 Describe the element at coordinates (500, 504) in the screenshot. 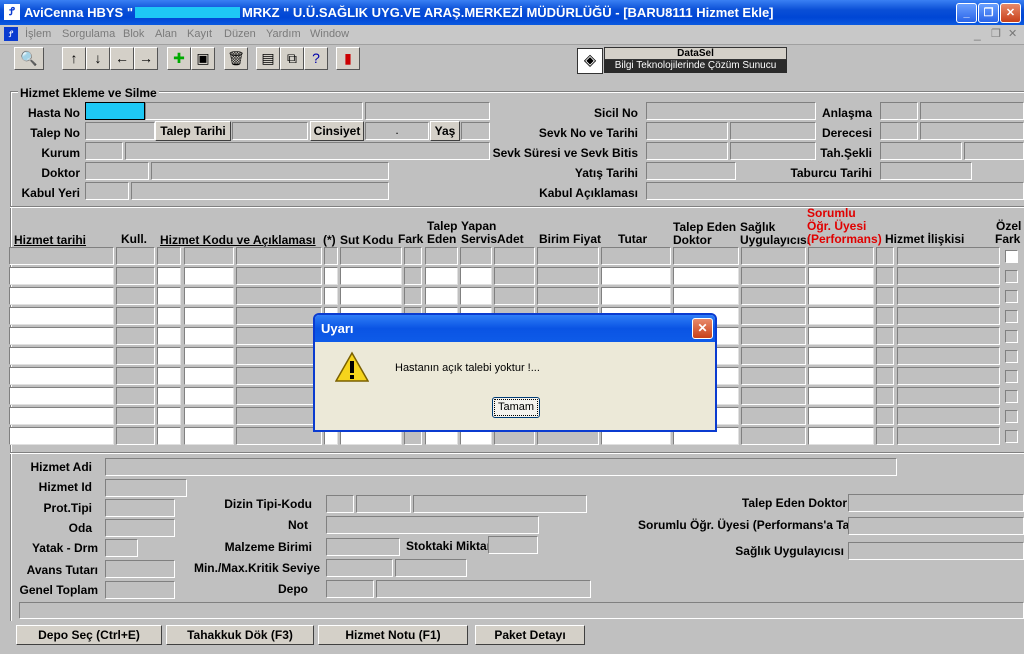

I see `dizin-aciklama-field` at that location.